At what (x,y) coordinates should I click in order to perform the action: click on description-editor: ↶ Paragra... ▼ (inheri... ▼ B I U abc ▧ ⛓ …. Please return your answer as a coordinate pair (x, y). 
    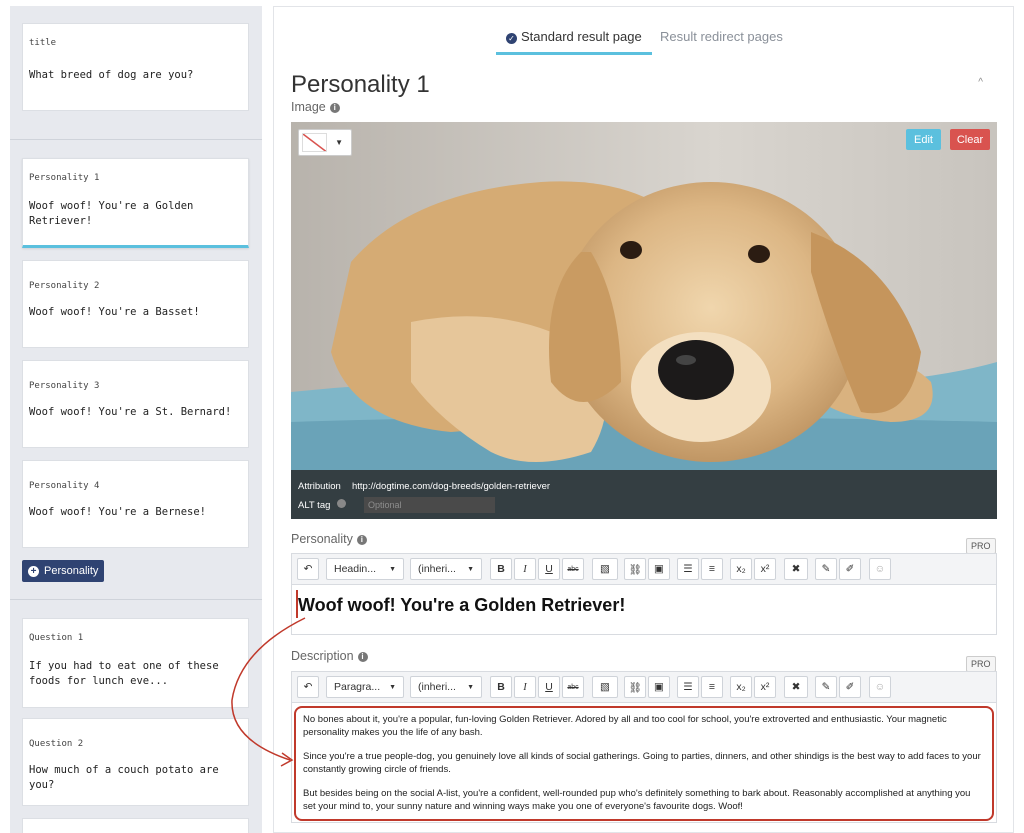
    Looking at the image, I should click on (644, 747).